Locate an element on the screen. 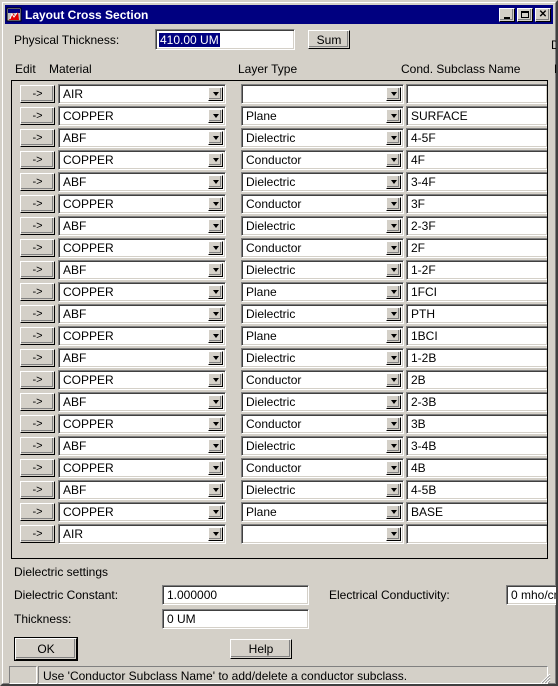 This screenshot has height=686, width=558. cond-subclass-name-input: 1FCI is located at coordinates (476, 292).